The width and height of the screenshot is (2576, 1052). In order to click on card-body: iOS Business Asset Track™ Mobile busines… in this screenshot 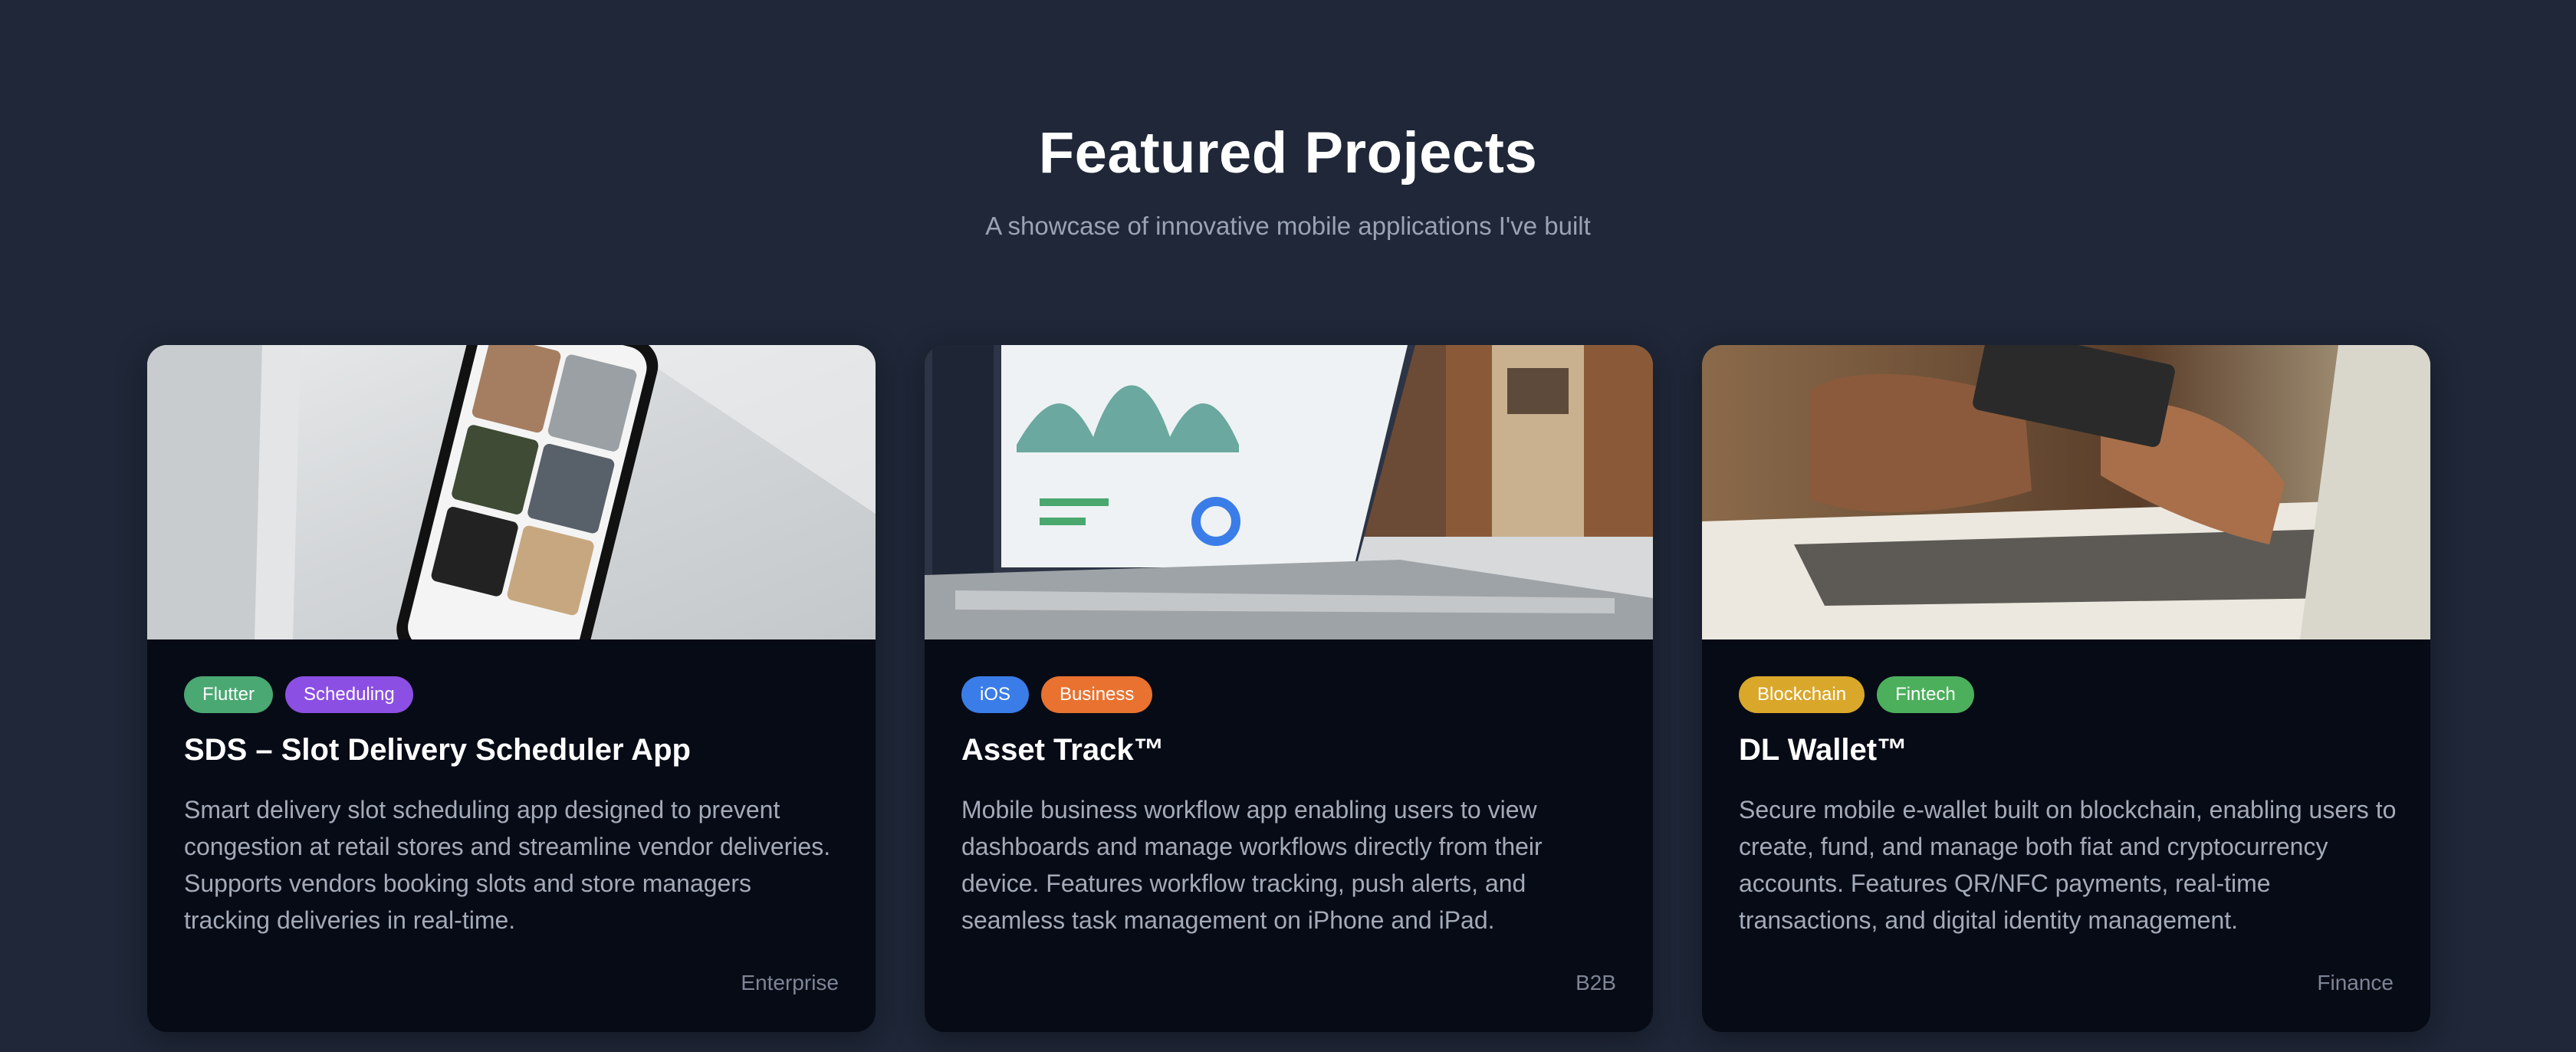, I will do `click(1289, 835)`.